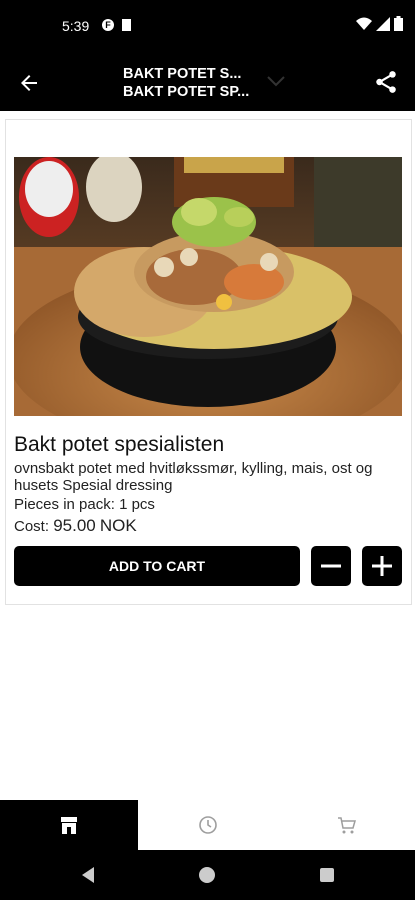 This screenshot has width=415, height=900. I want to click on bottom-tab-bar, so click(207, 825).